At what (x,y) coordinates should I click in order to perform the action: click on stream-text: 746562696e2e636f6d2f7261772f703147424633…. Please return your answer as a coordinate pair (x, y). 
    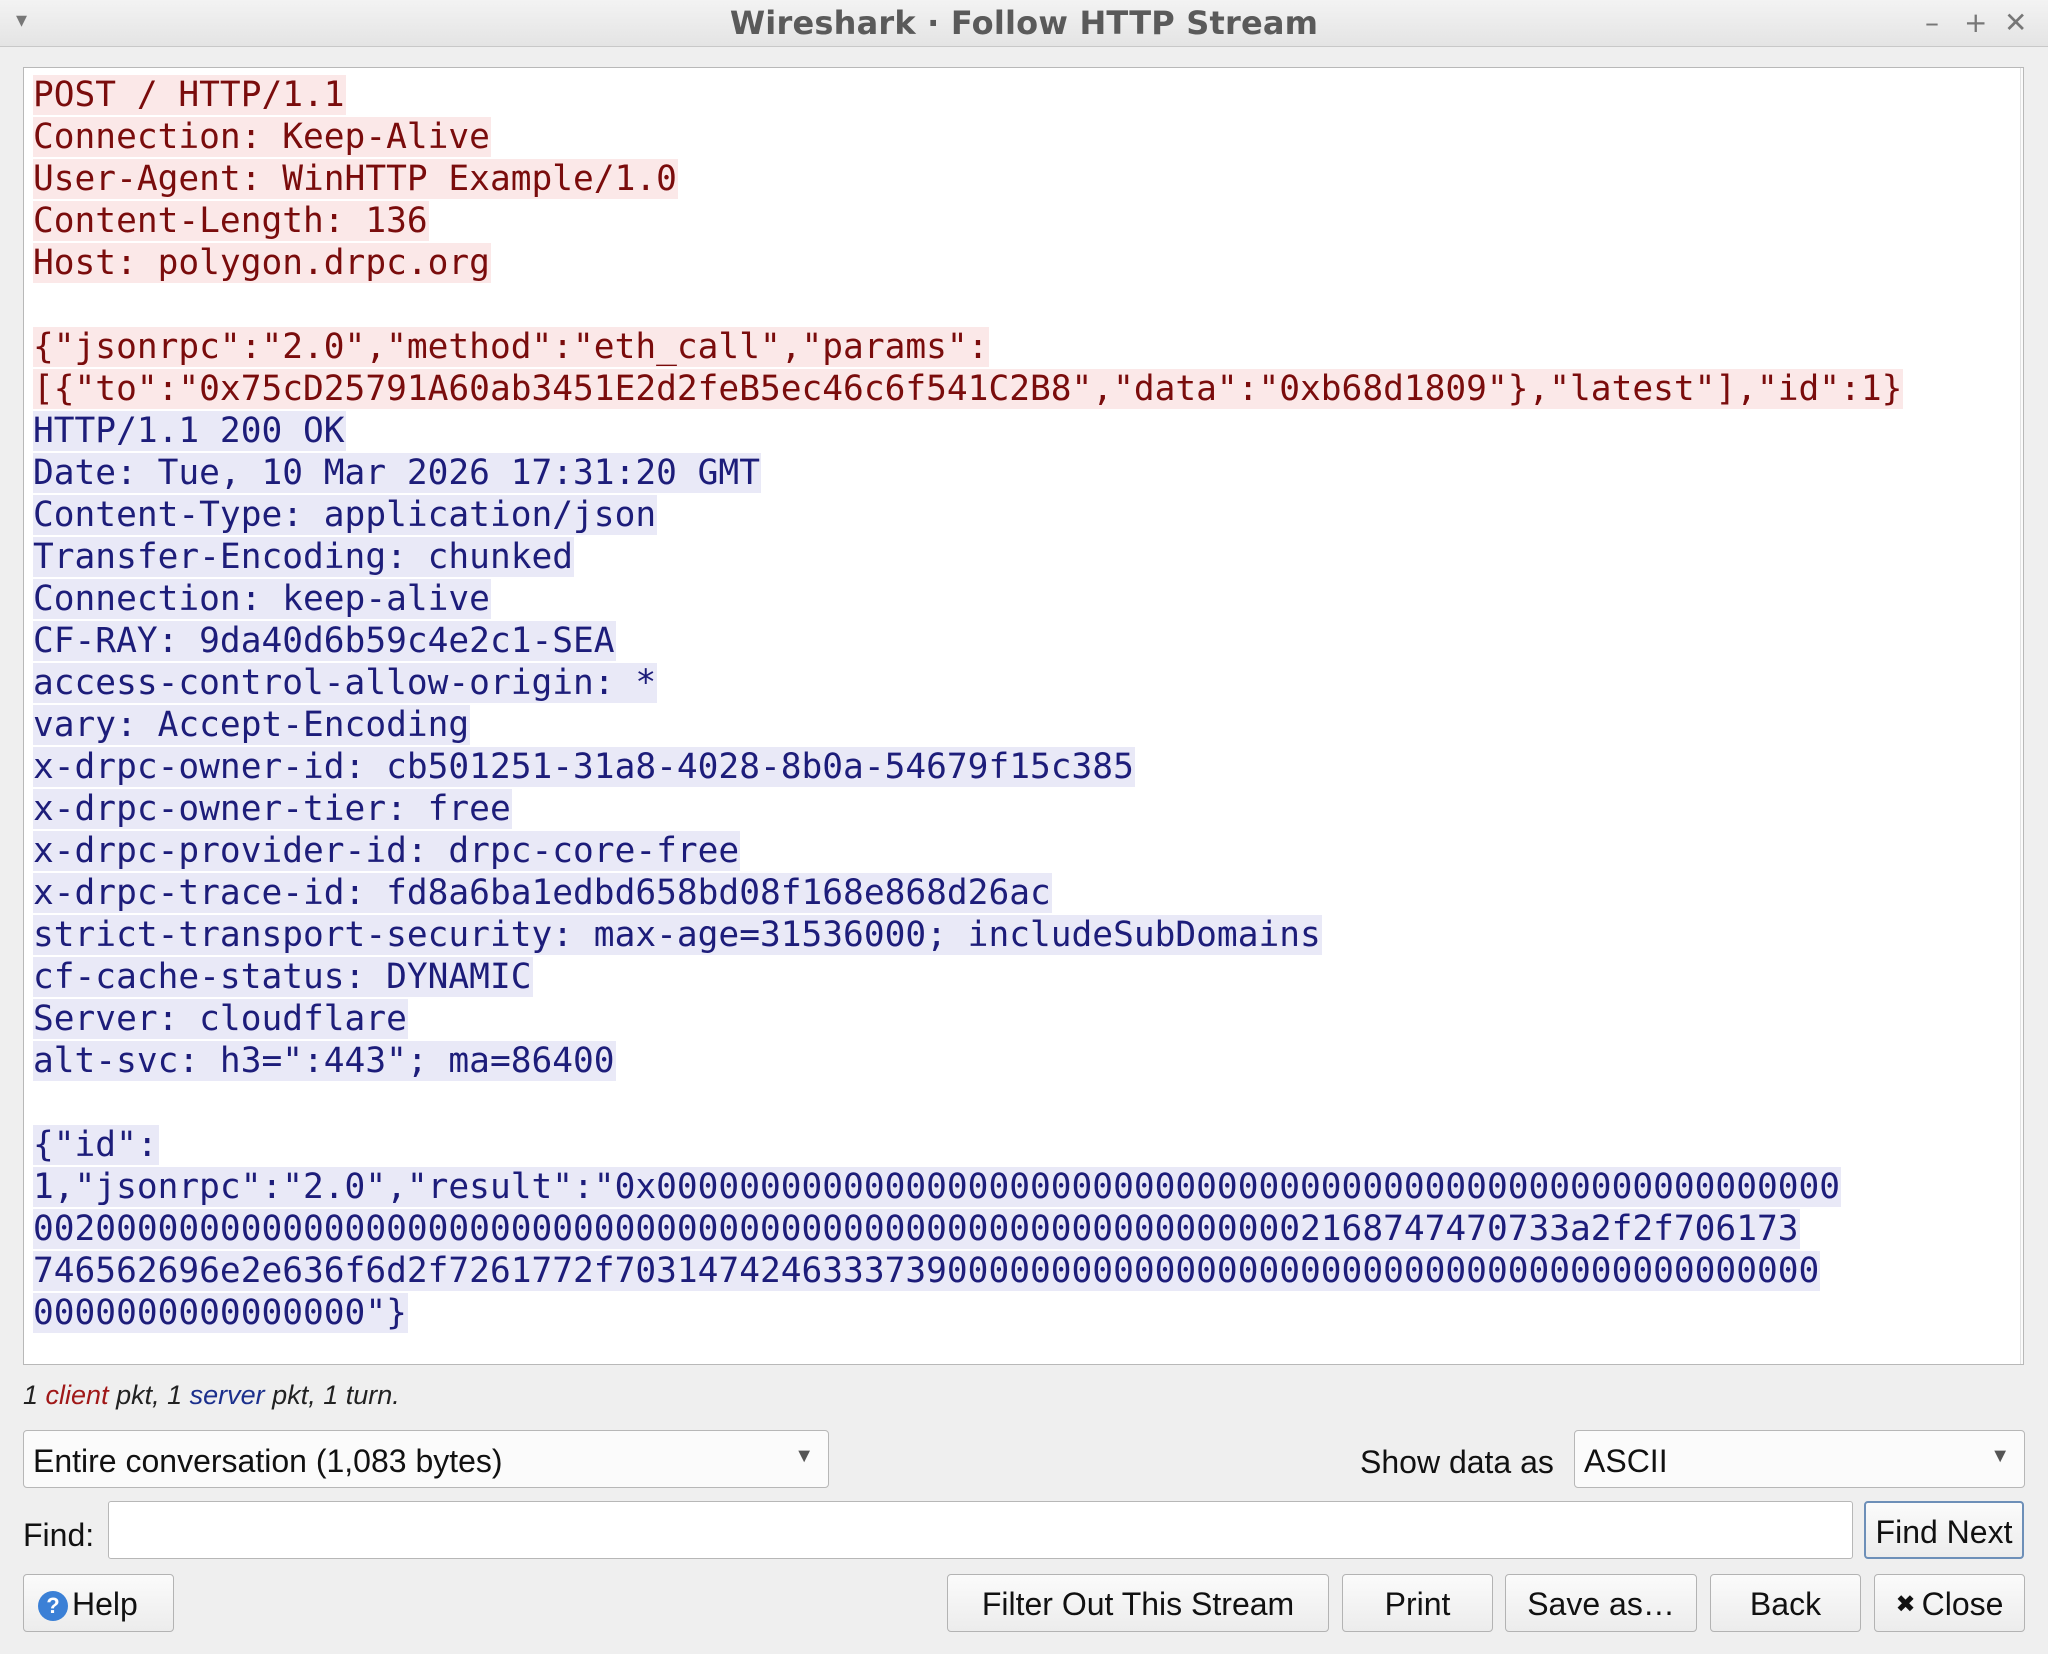
    Looking at the image, I should click on (927, 1271).